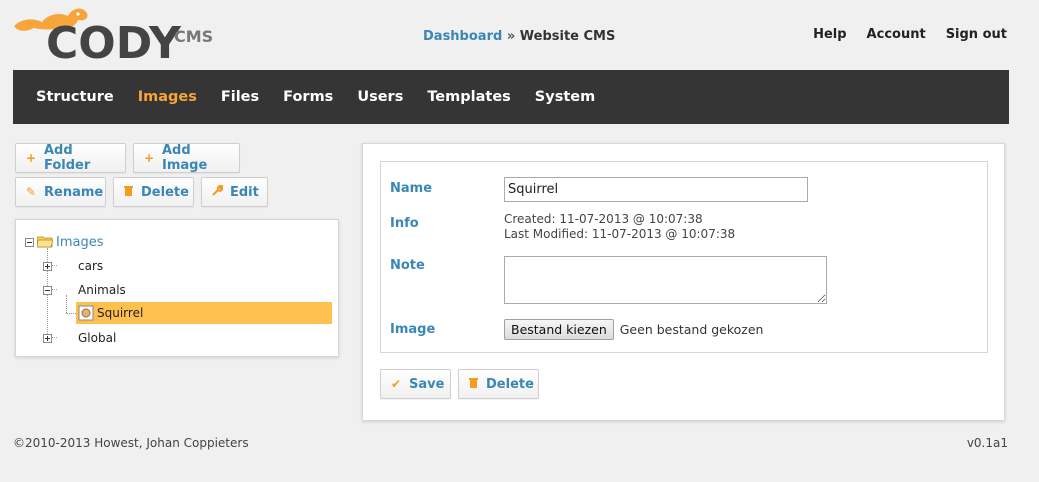 The height and width of the screenshot is (482, 1039). What do you see at coordinates (404, 223) in the screenshot?
I see `info-label: Info` at bounding box center [404, 223].